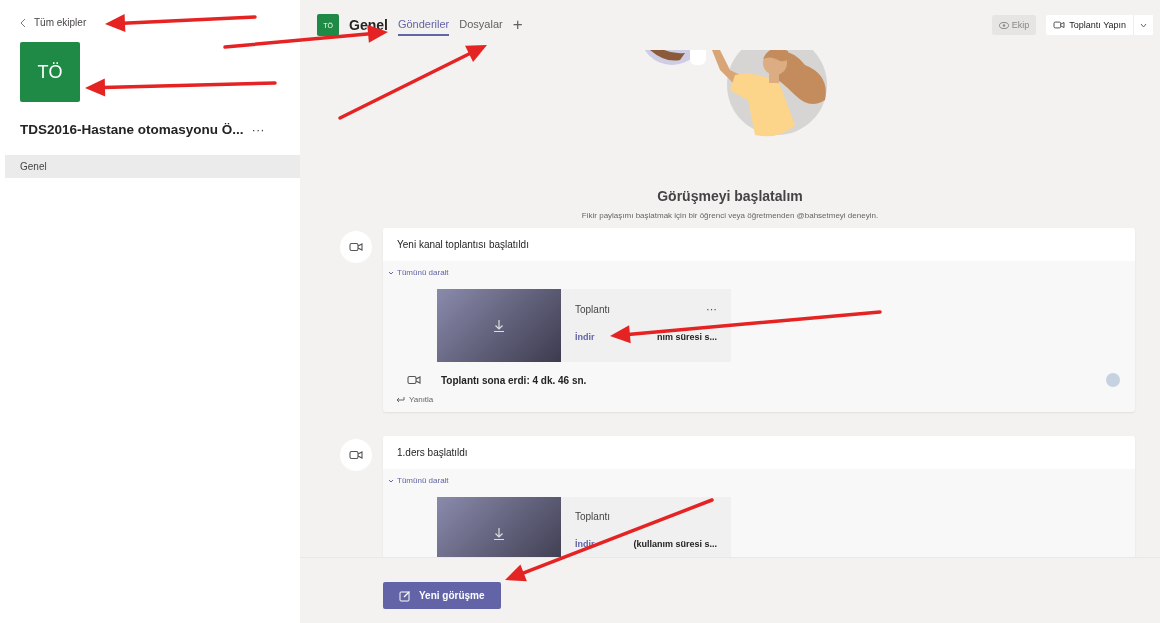 The image size is (1160, 623). I want to click on back-link: Tüm ekipler, so click(60, 22).